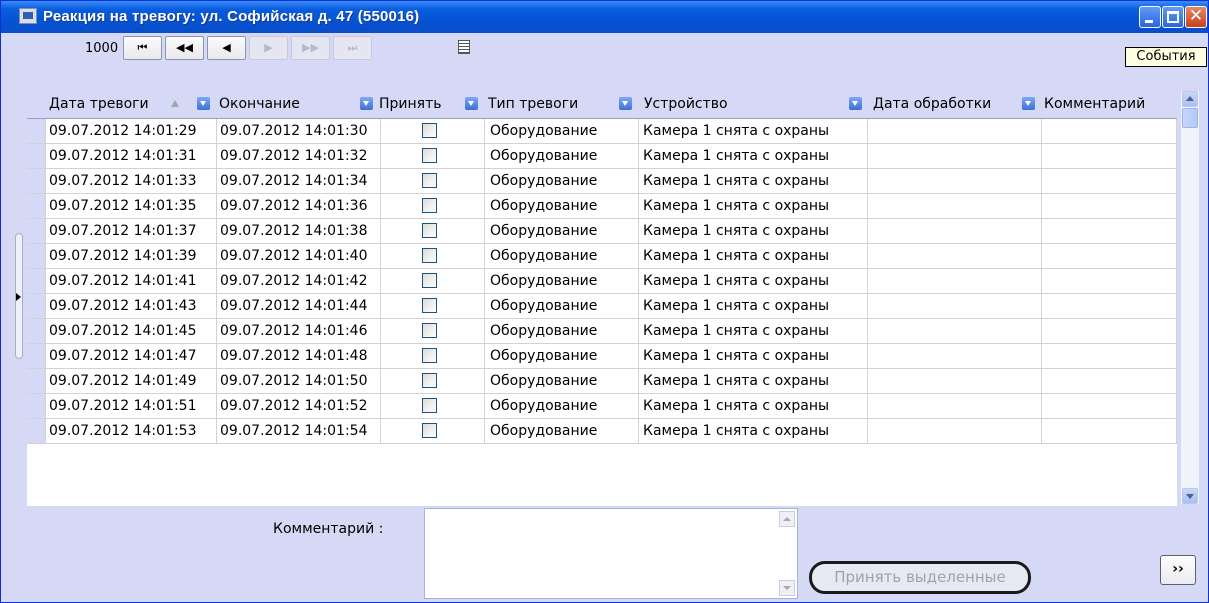  What do you see at coordinates (410, 104) in the screenshot?
I see `column-header-accept: Принять` at bounding box center [410, 104].